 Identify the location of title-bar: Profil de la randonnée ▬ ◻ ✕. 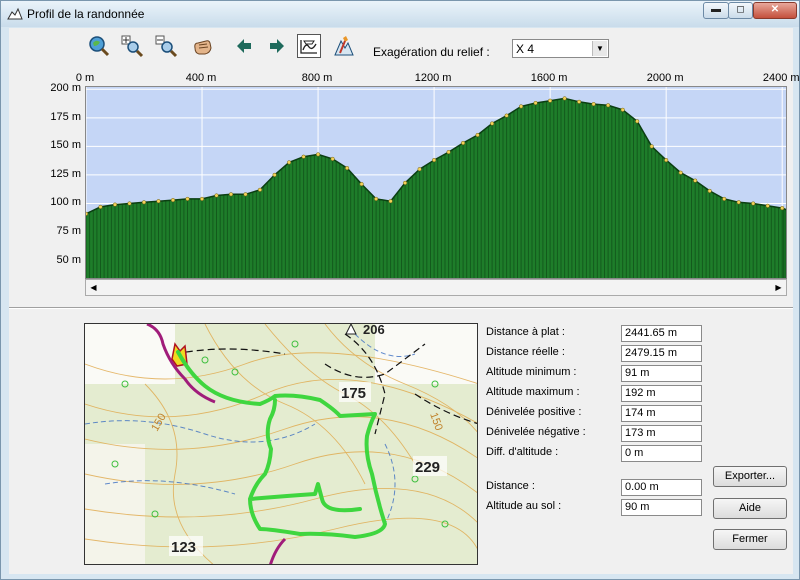
(400, 14).